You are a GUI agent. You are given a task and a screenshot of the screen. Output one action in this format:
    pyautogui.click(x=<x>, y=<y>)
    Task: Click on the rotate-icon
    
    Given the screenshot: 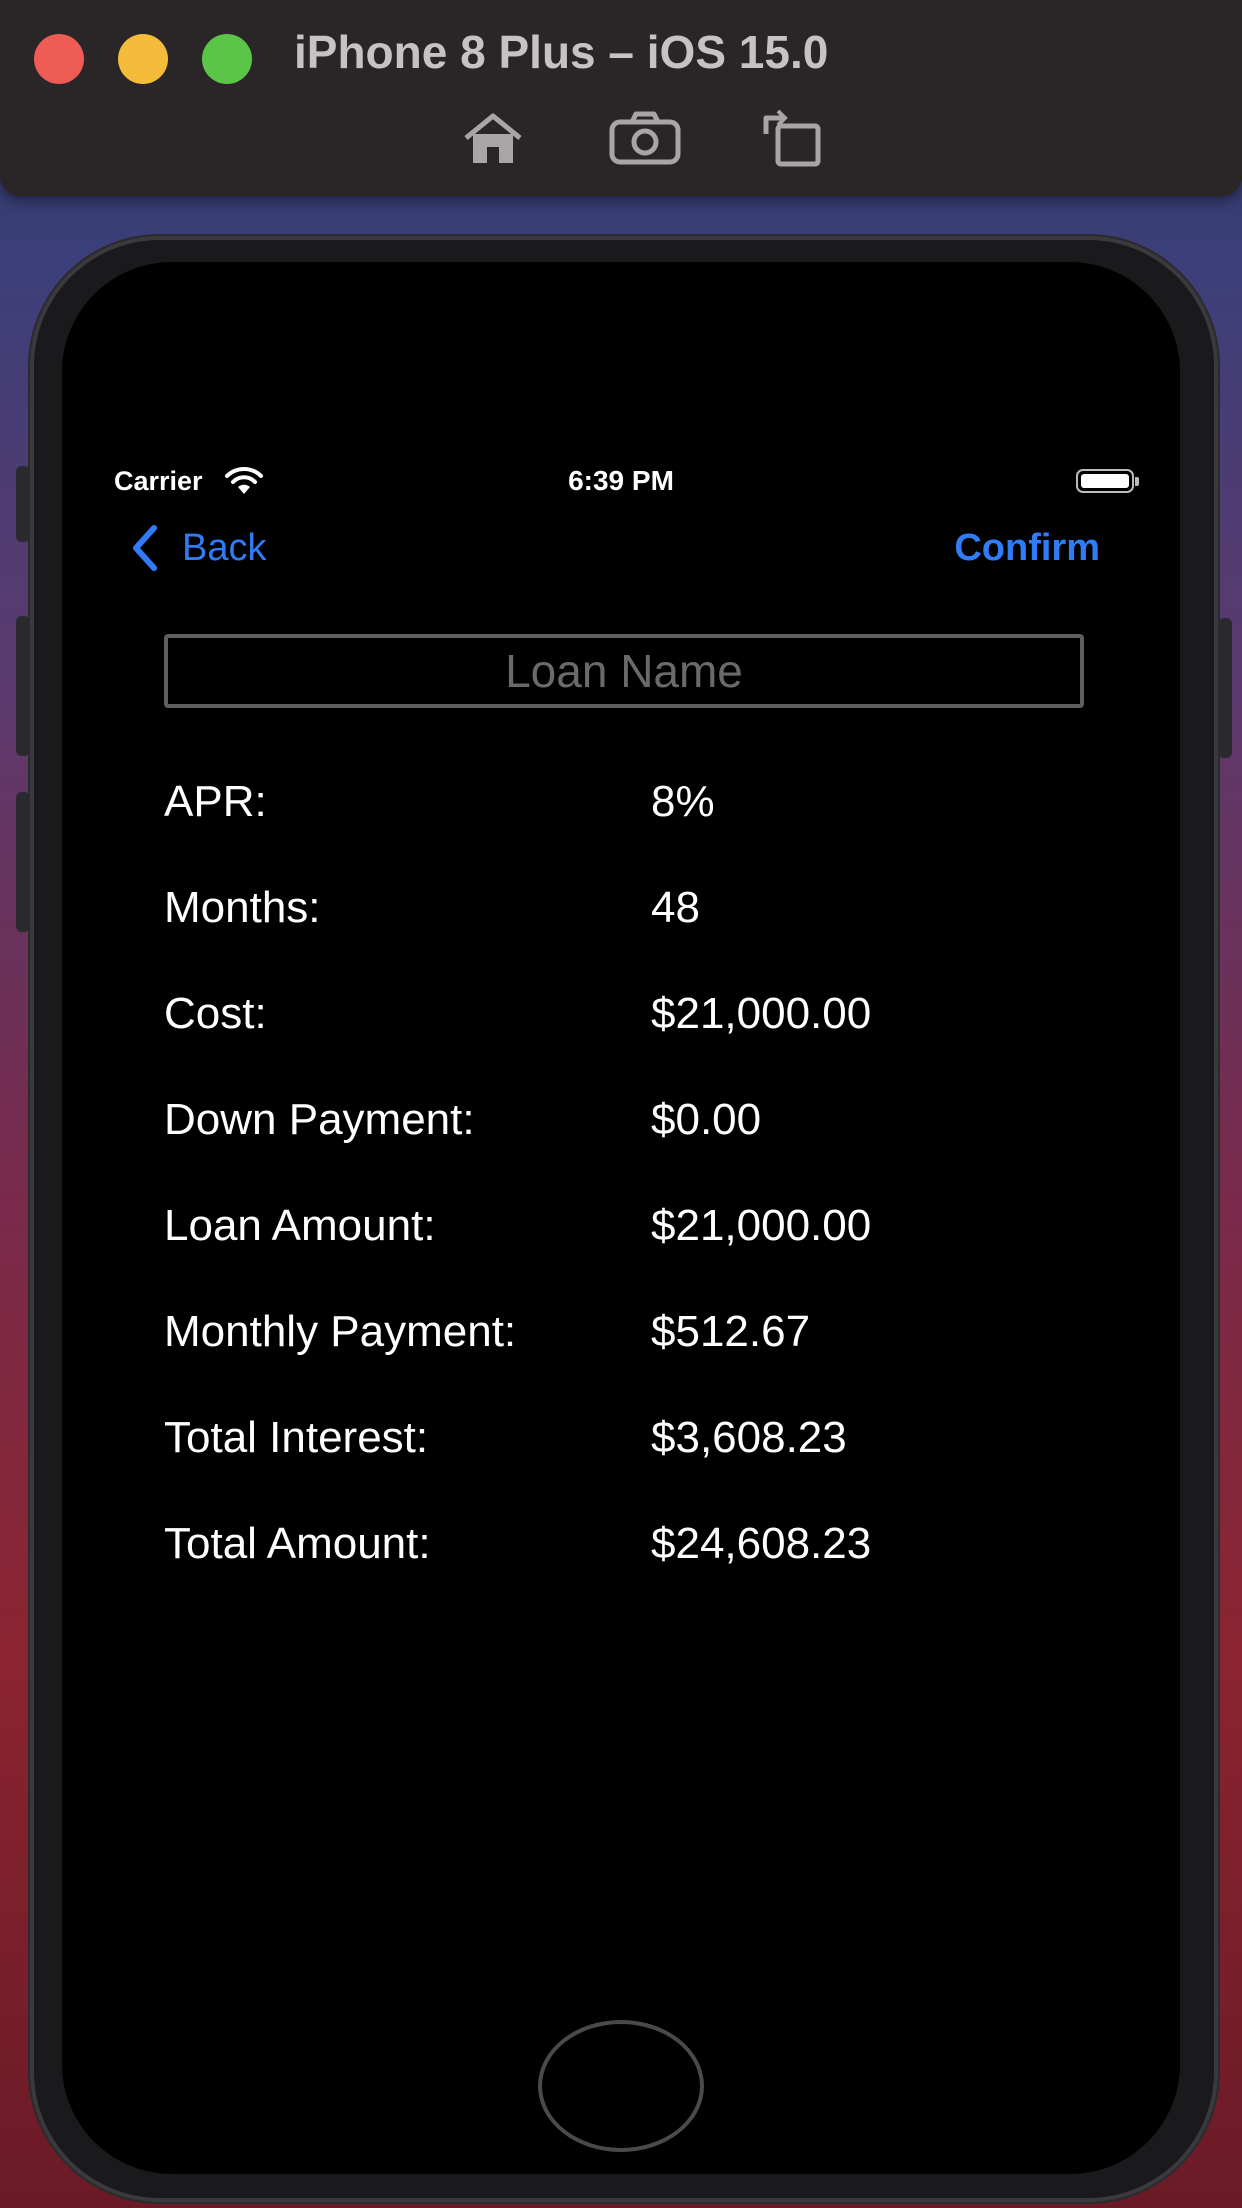 What is the action you would take?
    pyautogui.click(x=795, y=138)
    